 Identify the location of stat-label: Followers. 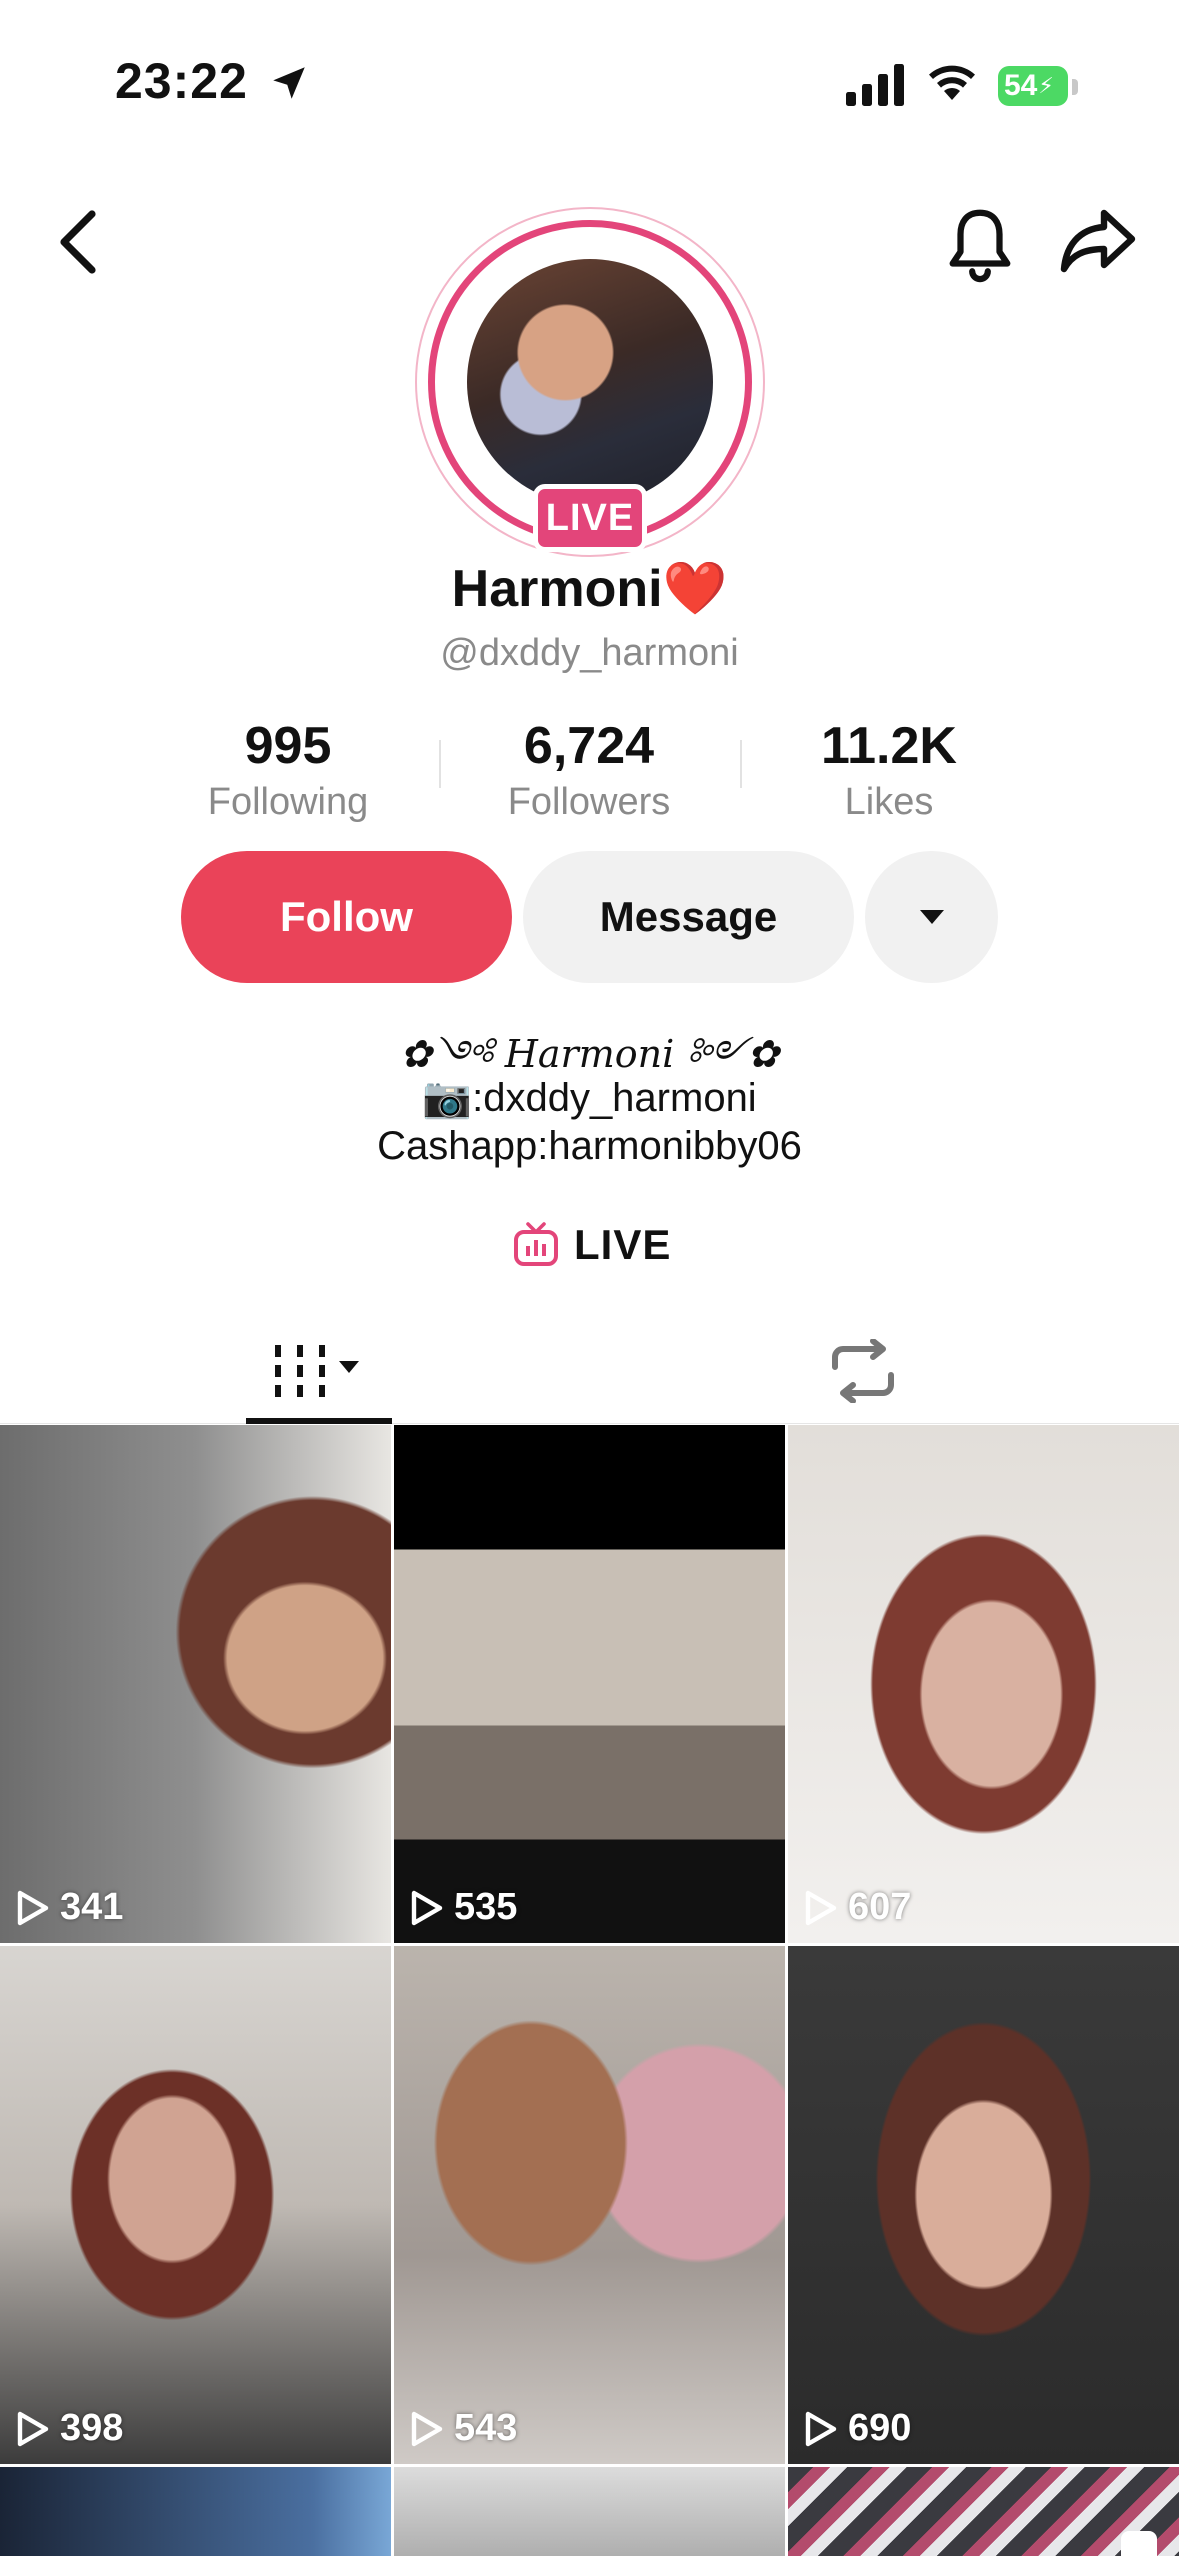
(589, 802).